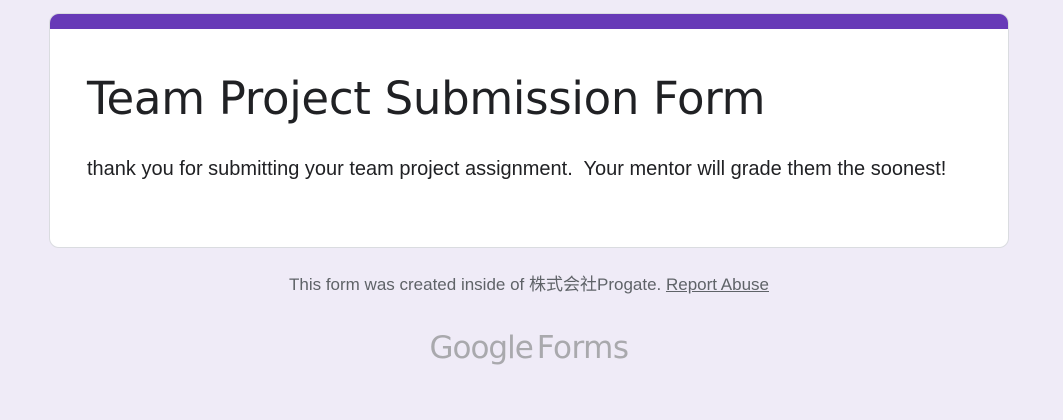  What do you see at coordinates (426, 98) in the screenshot?
I see `form-title: Team Project Submission Form` at bounding box center [426, 98].